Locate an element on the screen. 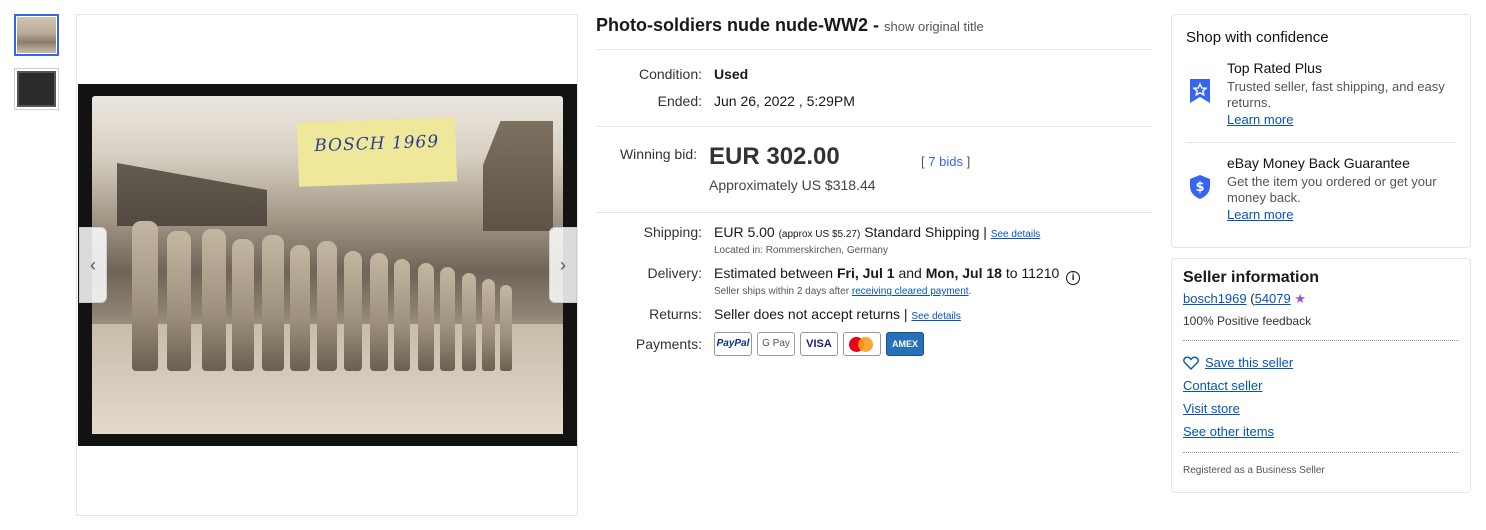 This screenshot has width=1486, height=530. heart-icon is located at coordinates (1191, 363).